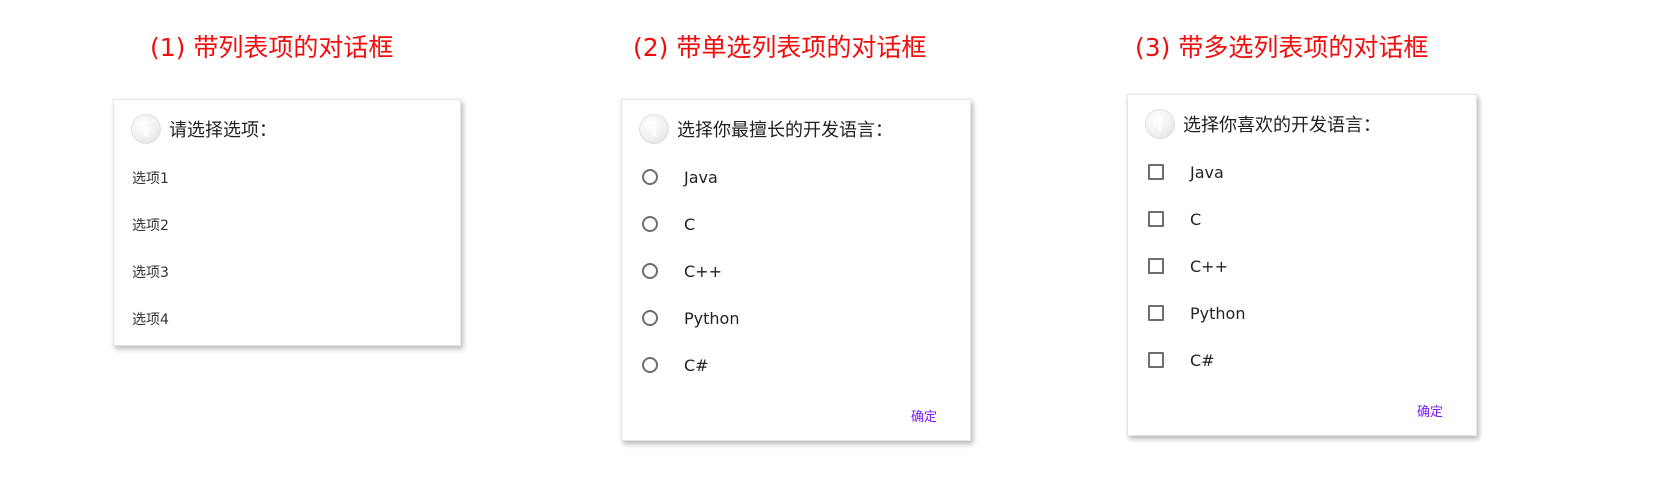  What do you see at coordinates (150, 178) in the screenshot?
I see `list-item: 选项1` at bounding box center [150, 178].